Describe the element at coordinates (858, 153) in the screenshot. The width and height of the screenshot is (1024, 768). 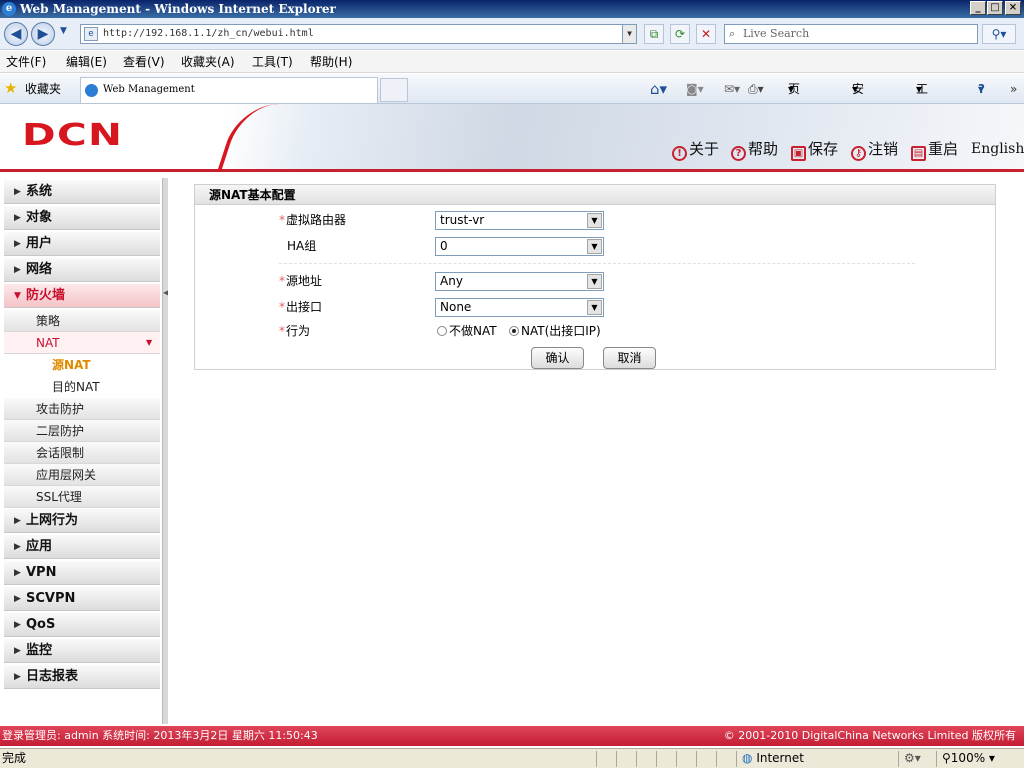
I see `key-icon: ⚷` at that location.